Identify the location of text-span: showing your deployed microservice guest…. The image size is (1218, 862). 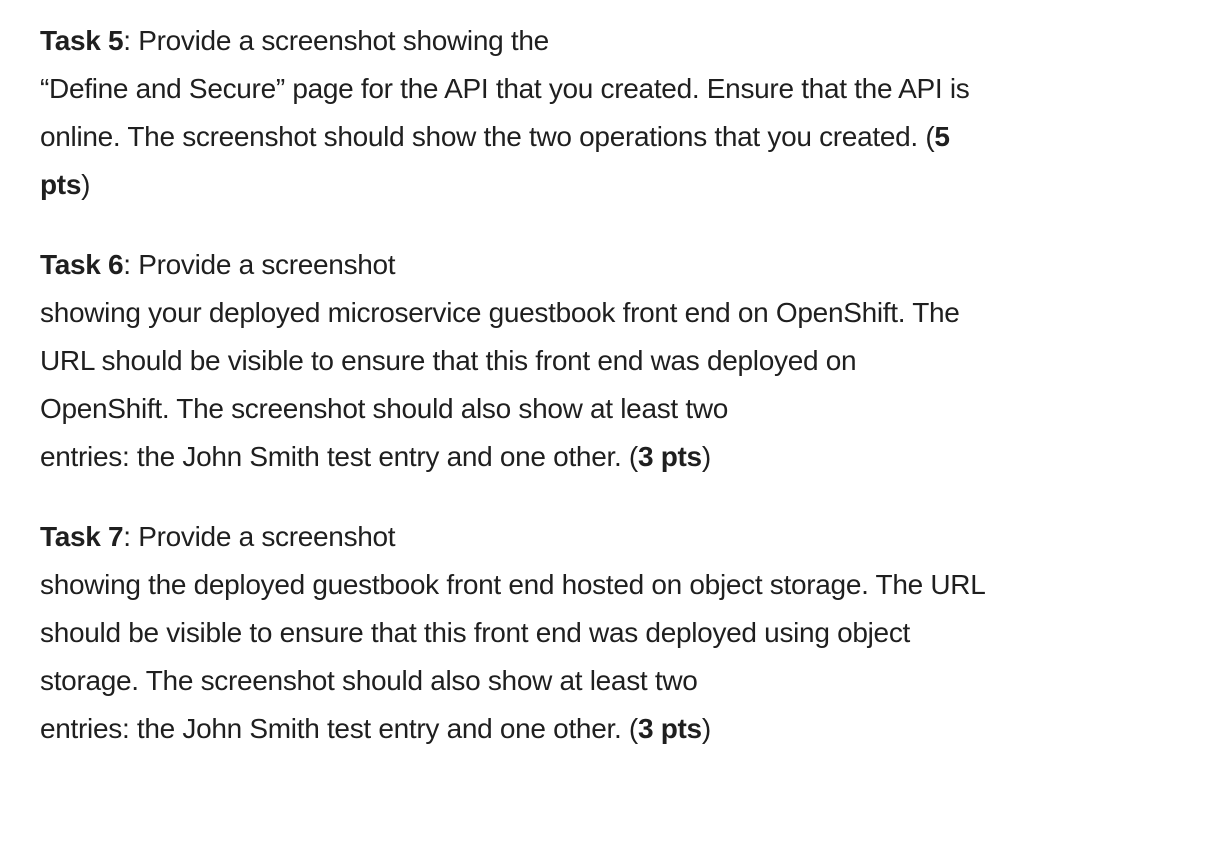
(500, 312).